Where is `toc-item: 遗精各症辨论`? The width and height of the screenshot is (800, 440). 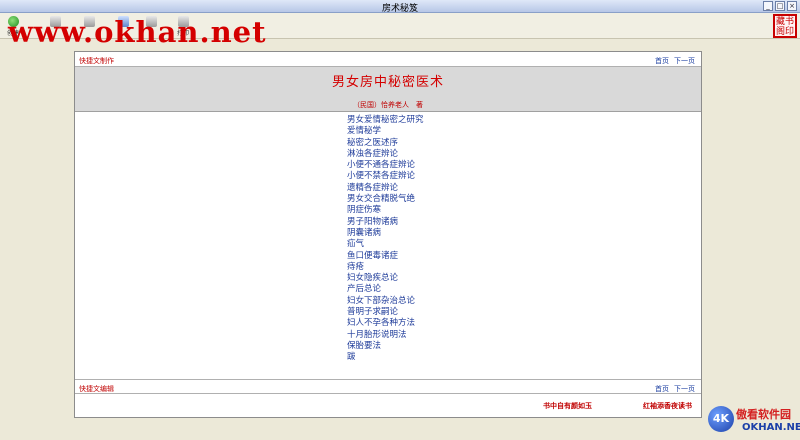 toc-item: 遗精各症辨论 is located at coordinates (385, 188).